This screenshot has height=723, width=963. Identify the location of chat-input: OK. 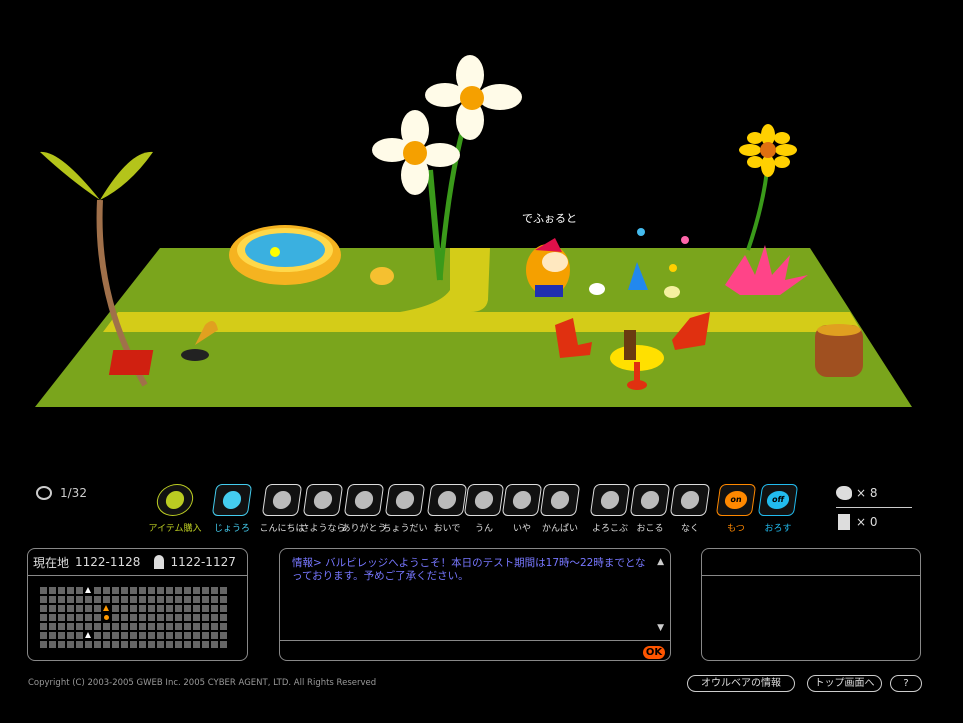
(475, 650).